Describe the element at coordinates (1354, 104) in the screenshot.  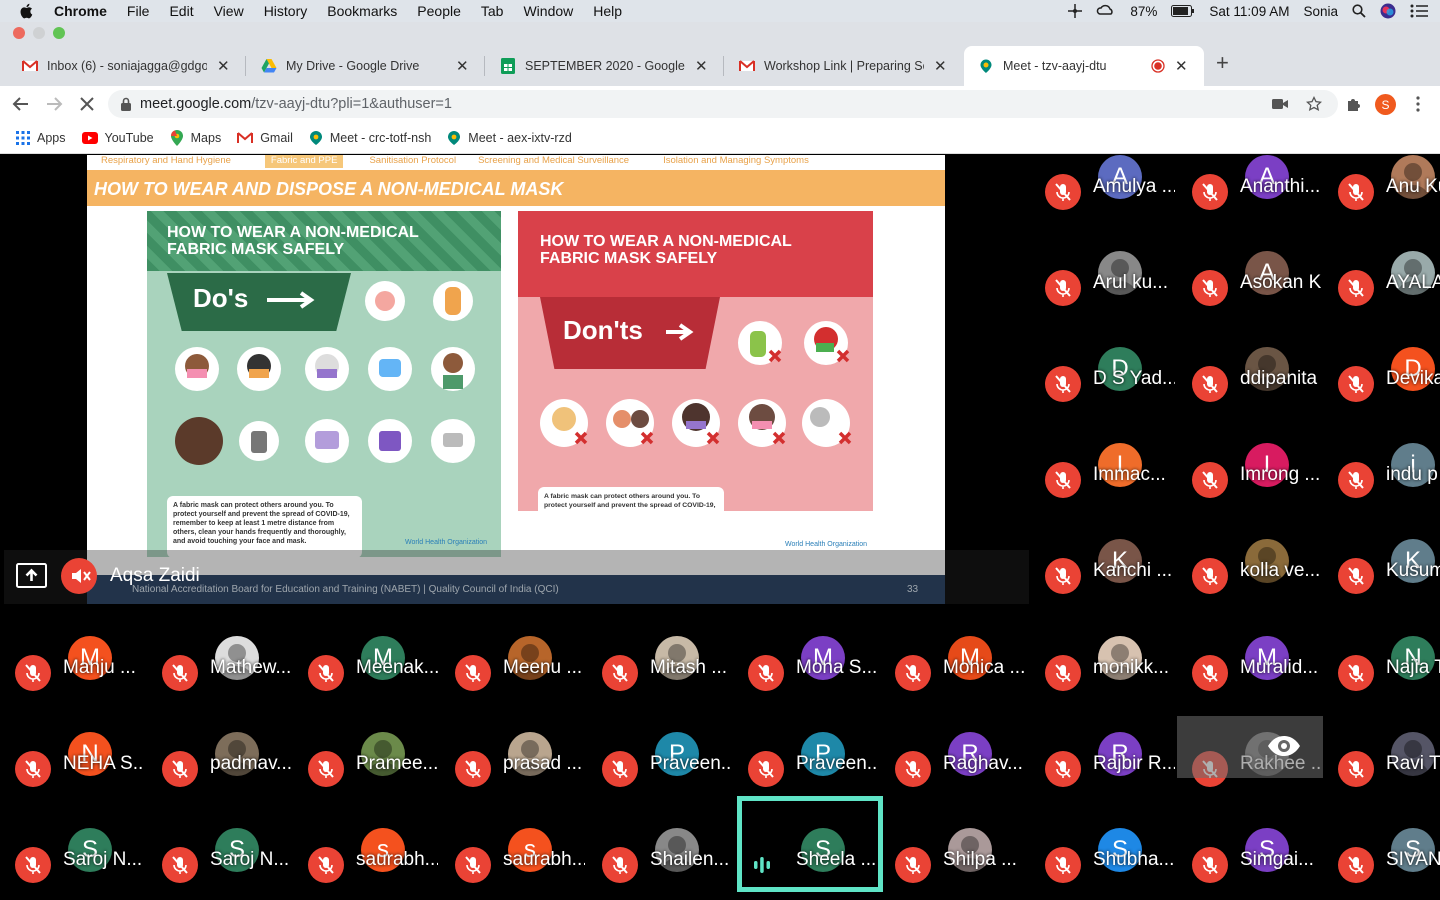
I see `extensions-icon` at that location.